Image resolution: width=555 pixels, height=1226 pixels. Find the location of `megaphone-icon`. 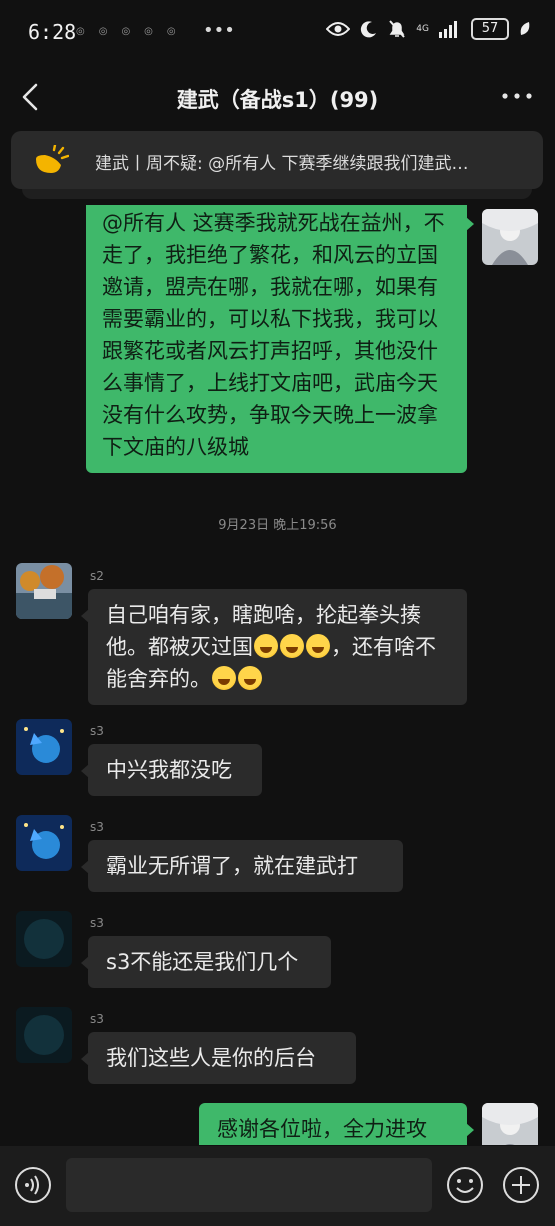

megaphone-icon is located at coordinates (52, 159).